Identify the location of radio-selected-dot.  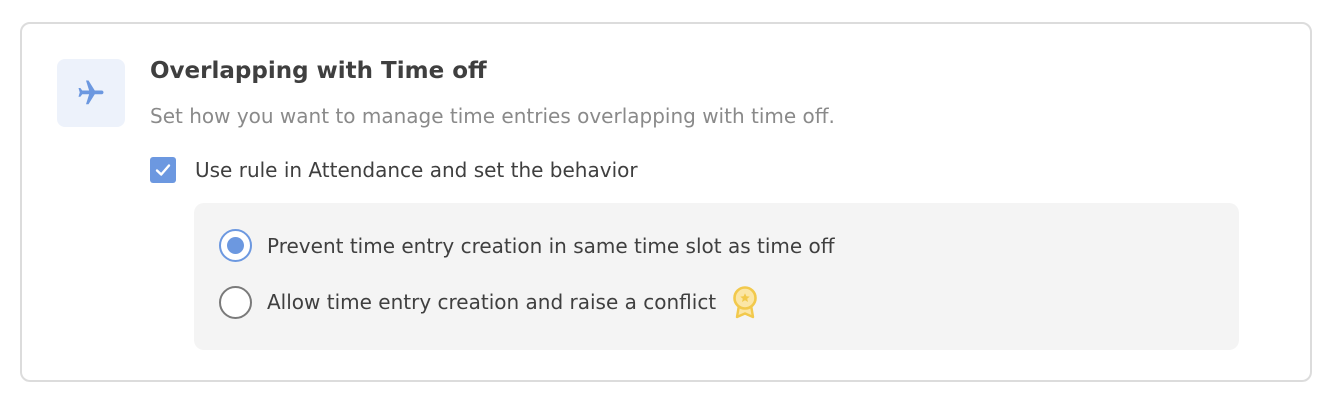
(235, 245).